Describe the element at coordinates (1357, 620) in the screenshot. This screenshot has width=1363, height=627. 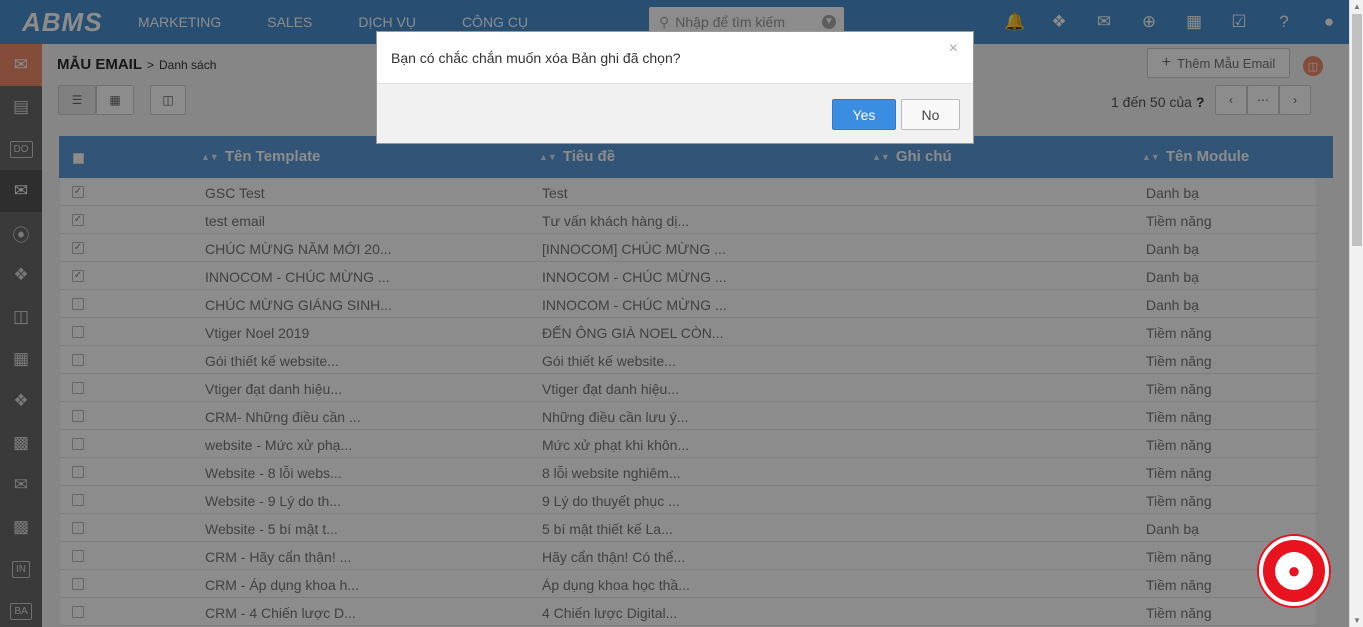
I see `scroll-down-icon: ▼` at that location.